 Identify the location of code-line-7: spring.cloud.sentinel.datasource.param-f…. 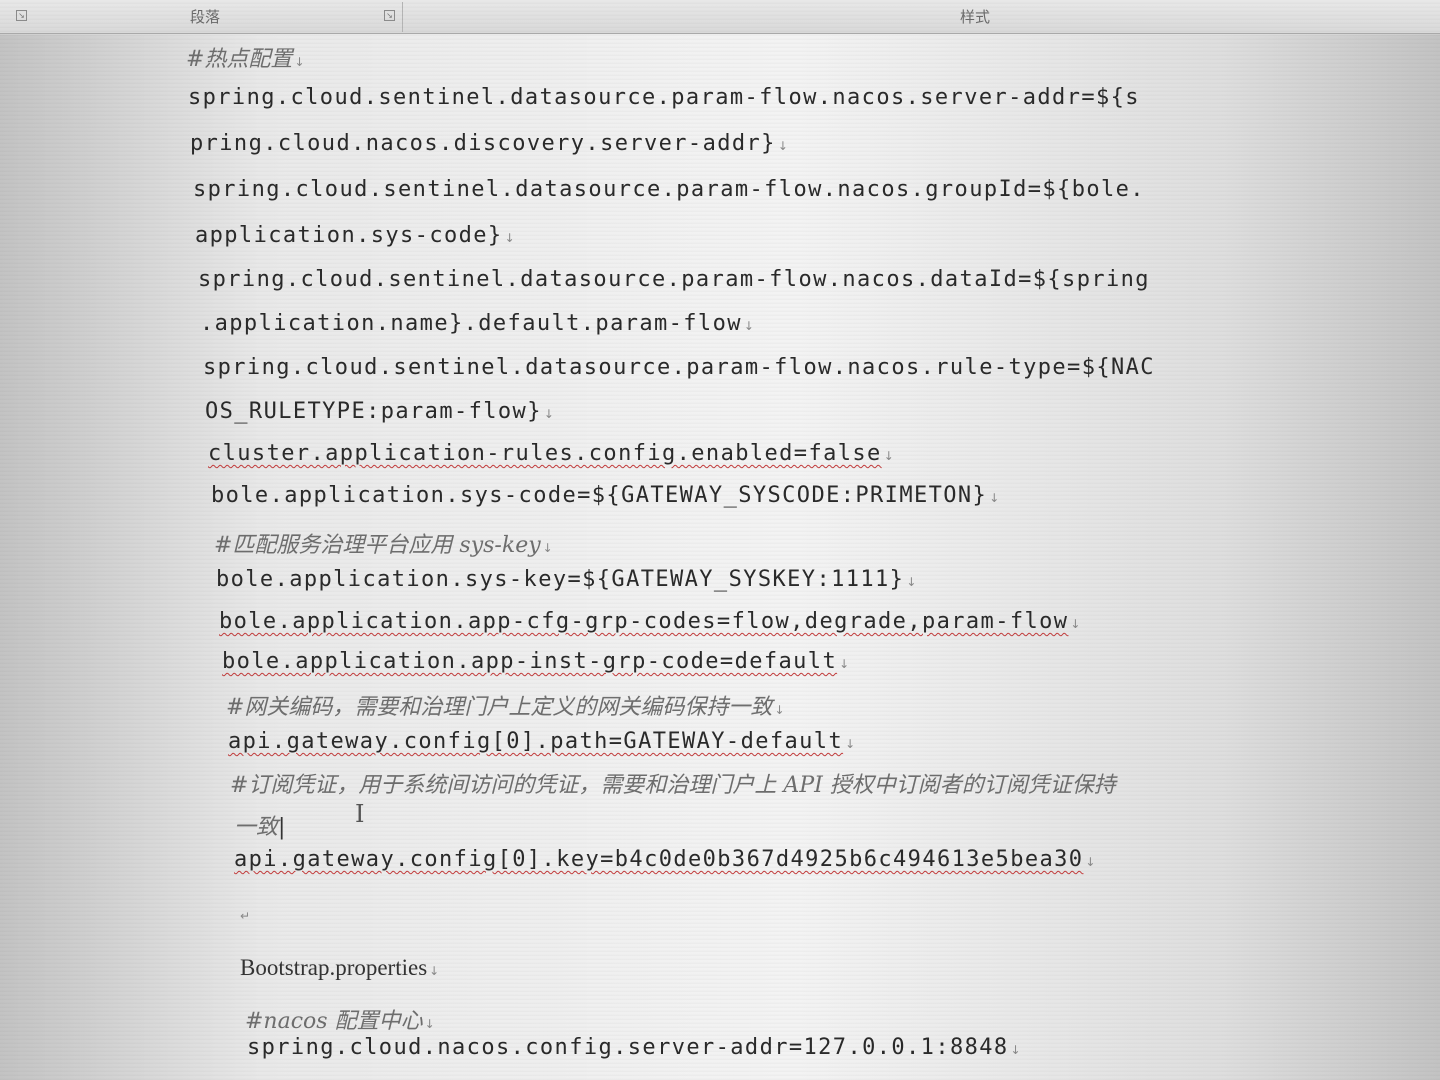
(679, 367).